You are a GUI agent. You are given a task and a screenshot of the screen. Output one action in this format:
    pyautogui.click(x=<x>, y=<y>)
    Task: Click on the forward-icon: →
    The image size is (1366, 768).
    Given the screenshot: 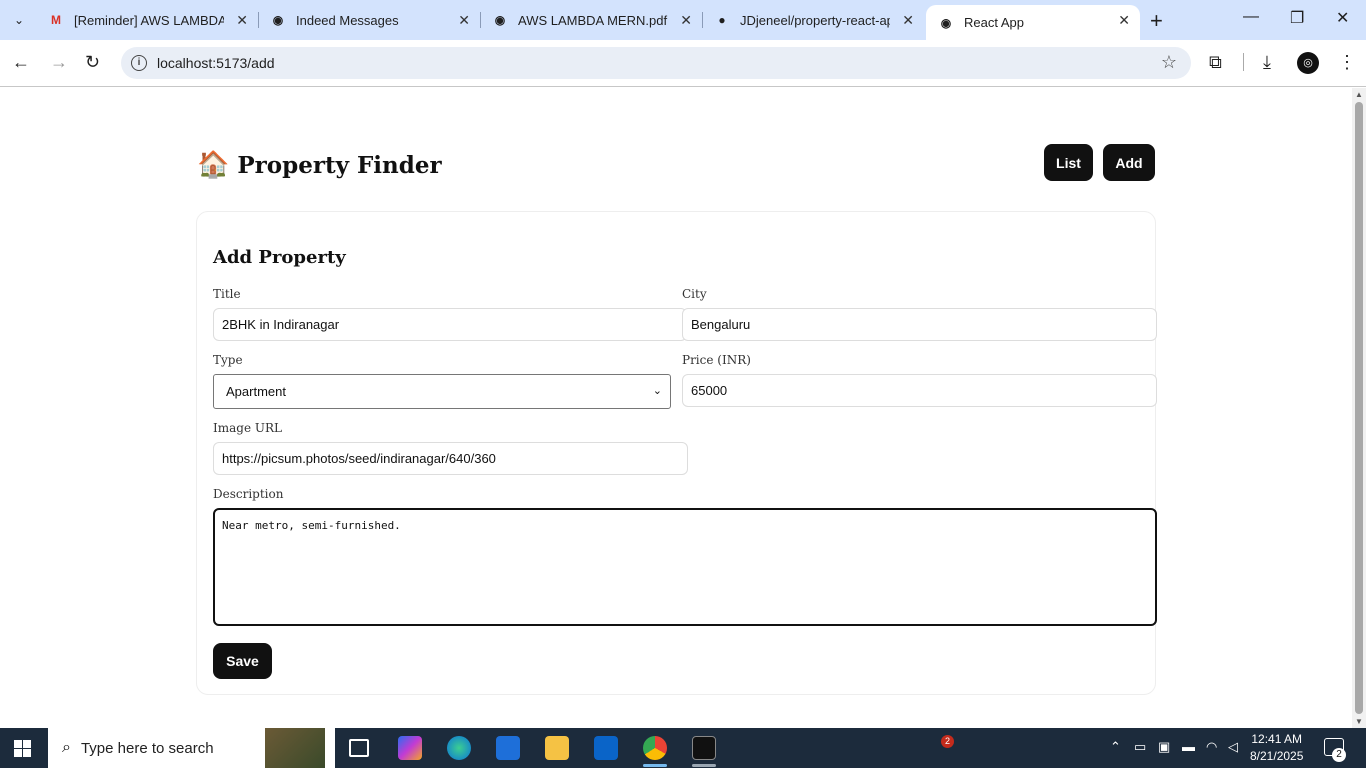 What is the action you would take?
    pyautogui.click(x=59, y=62)
    